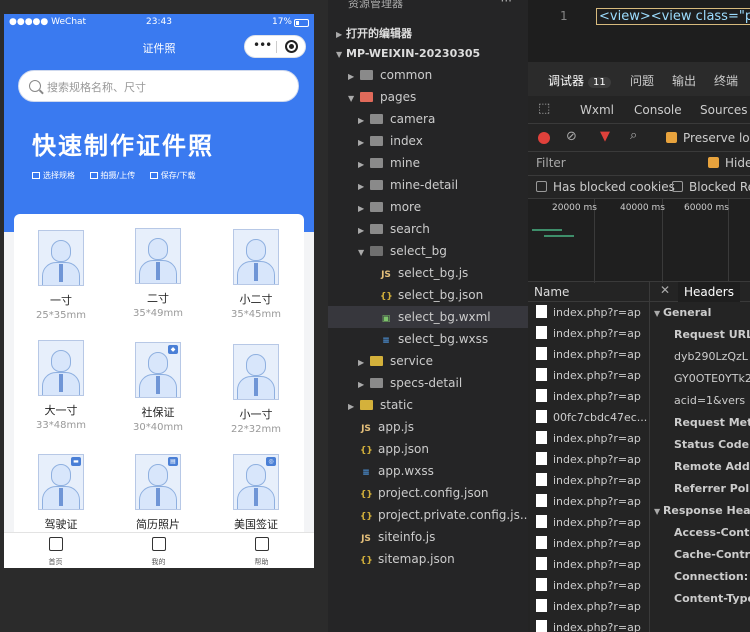 The width and height of the screenshot is (750, 632). What do you see at coordinates (158, 551) in the screenshot?
I see `tab-mine: 我的` at bounding box center [158, 551].